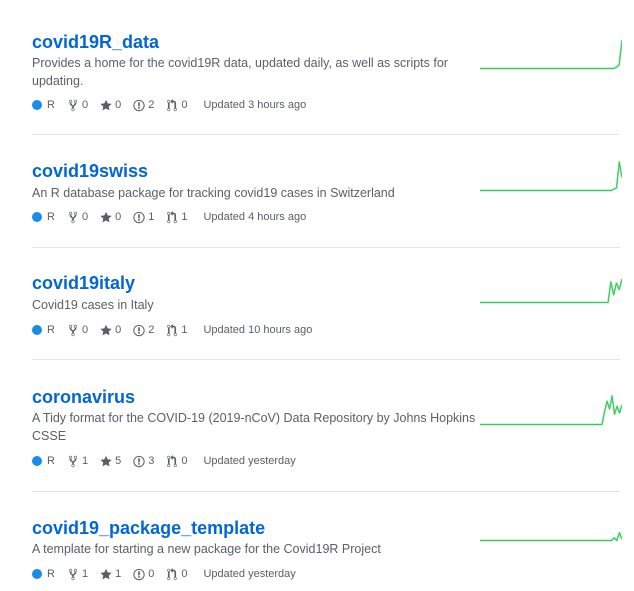 Image resolution: width=634 pixels, height=591 pixels. I want to click on stars-count: 1, so click(118, 574).